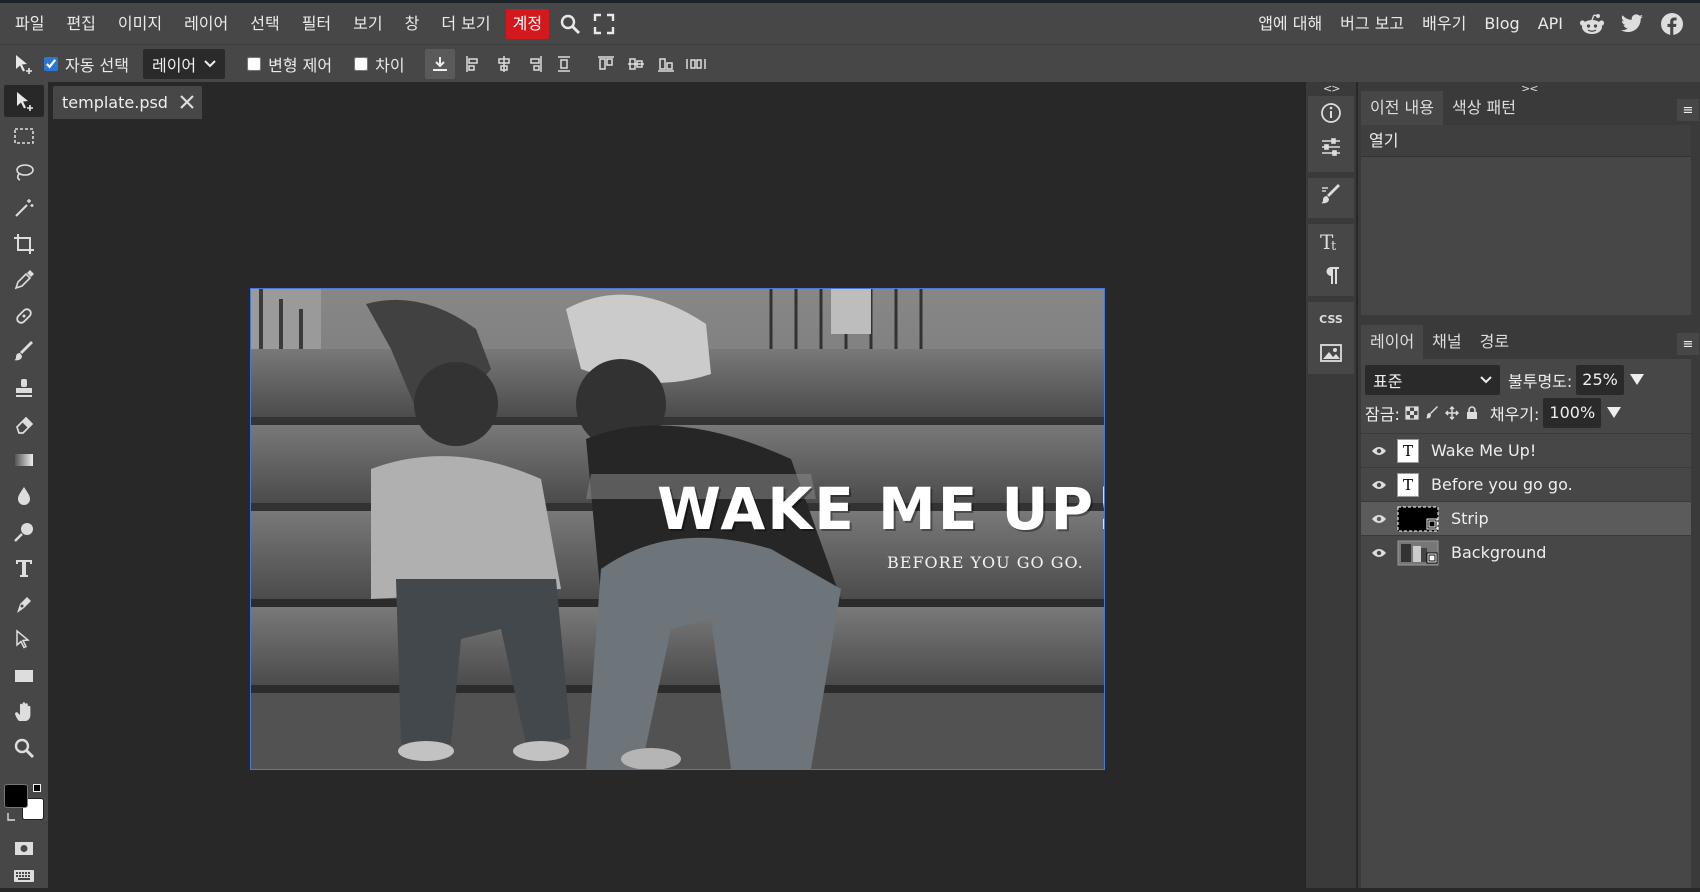  I want to click on menu-api: API, so click(1550, 24).